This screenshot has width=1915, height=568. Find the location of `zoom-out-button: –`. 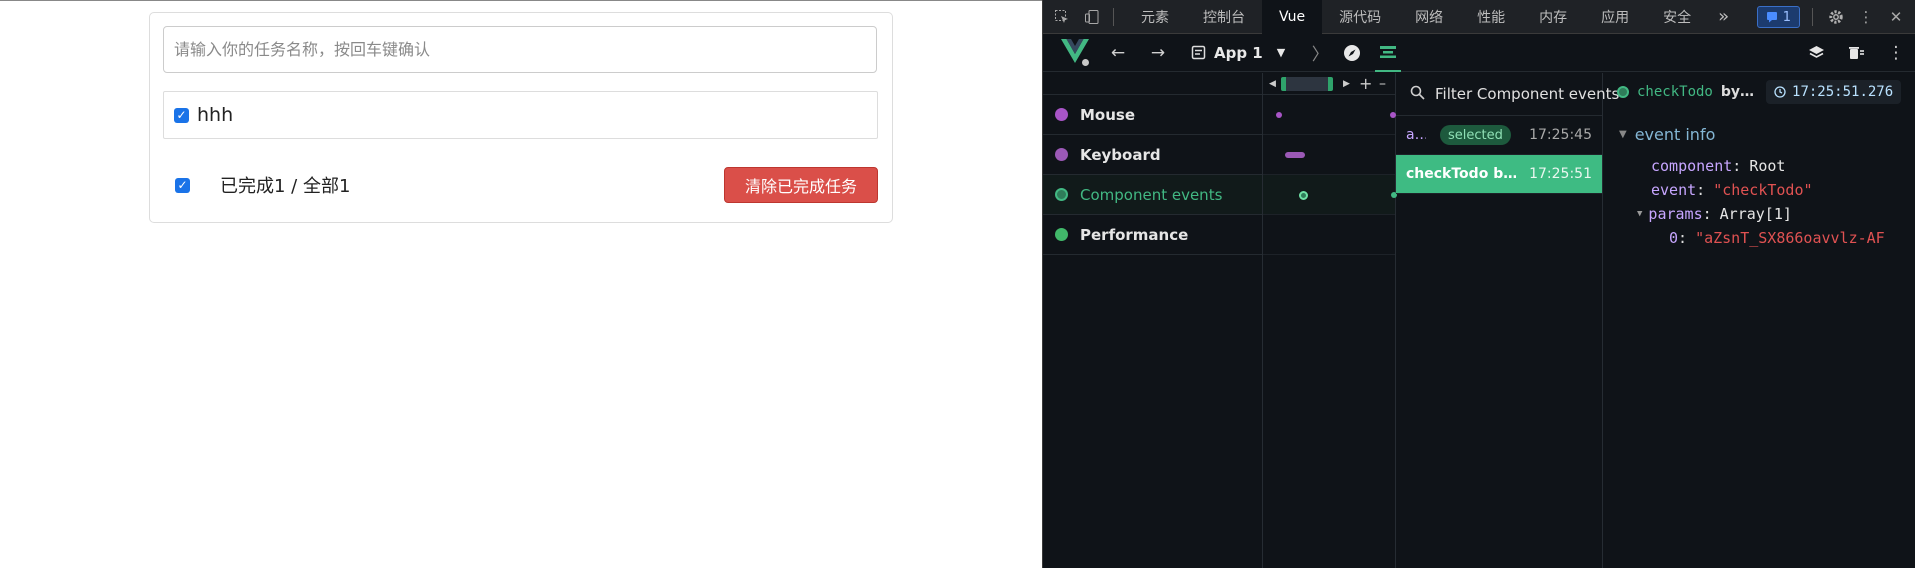

zoom-out-button: – is located at coordinates (1382, 84).